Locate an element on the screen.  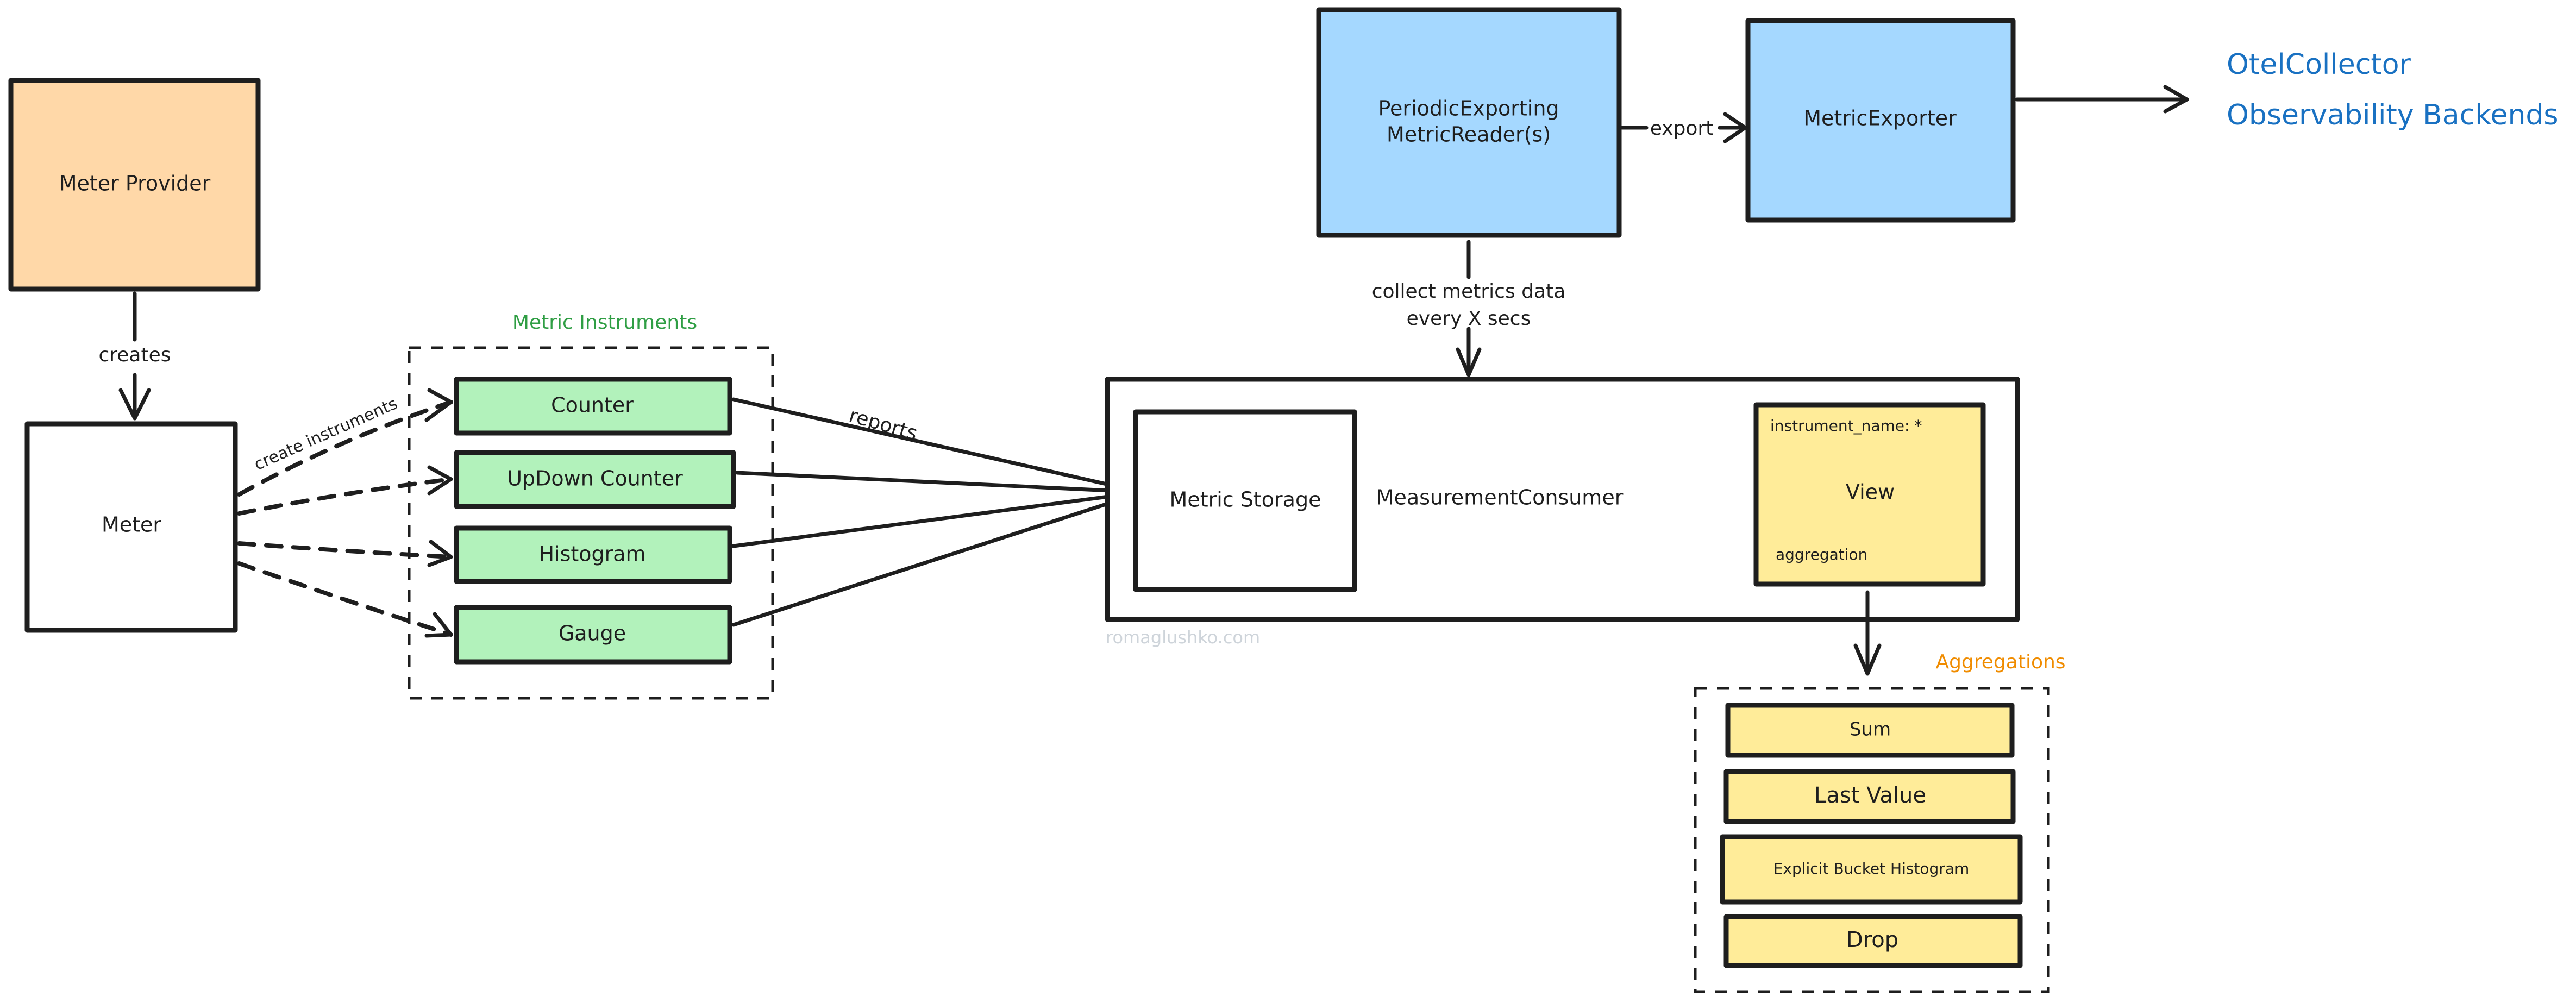
aggregation-drop: Drop is located at coordinates (1873, 941).